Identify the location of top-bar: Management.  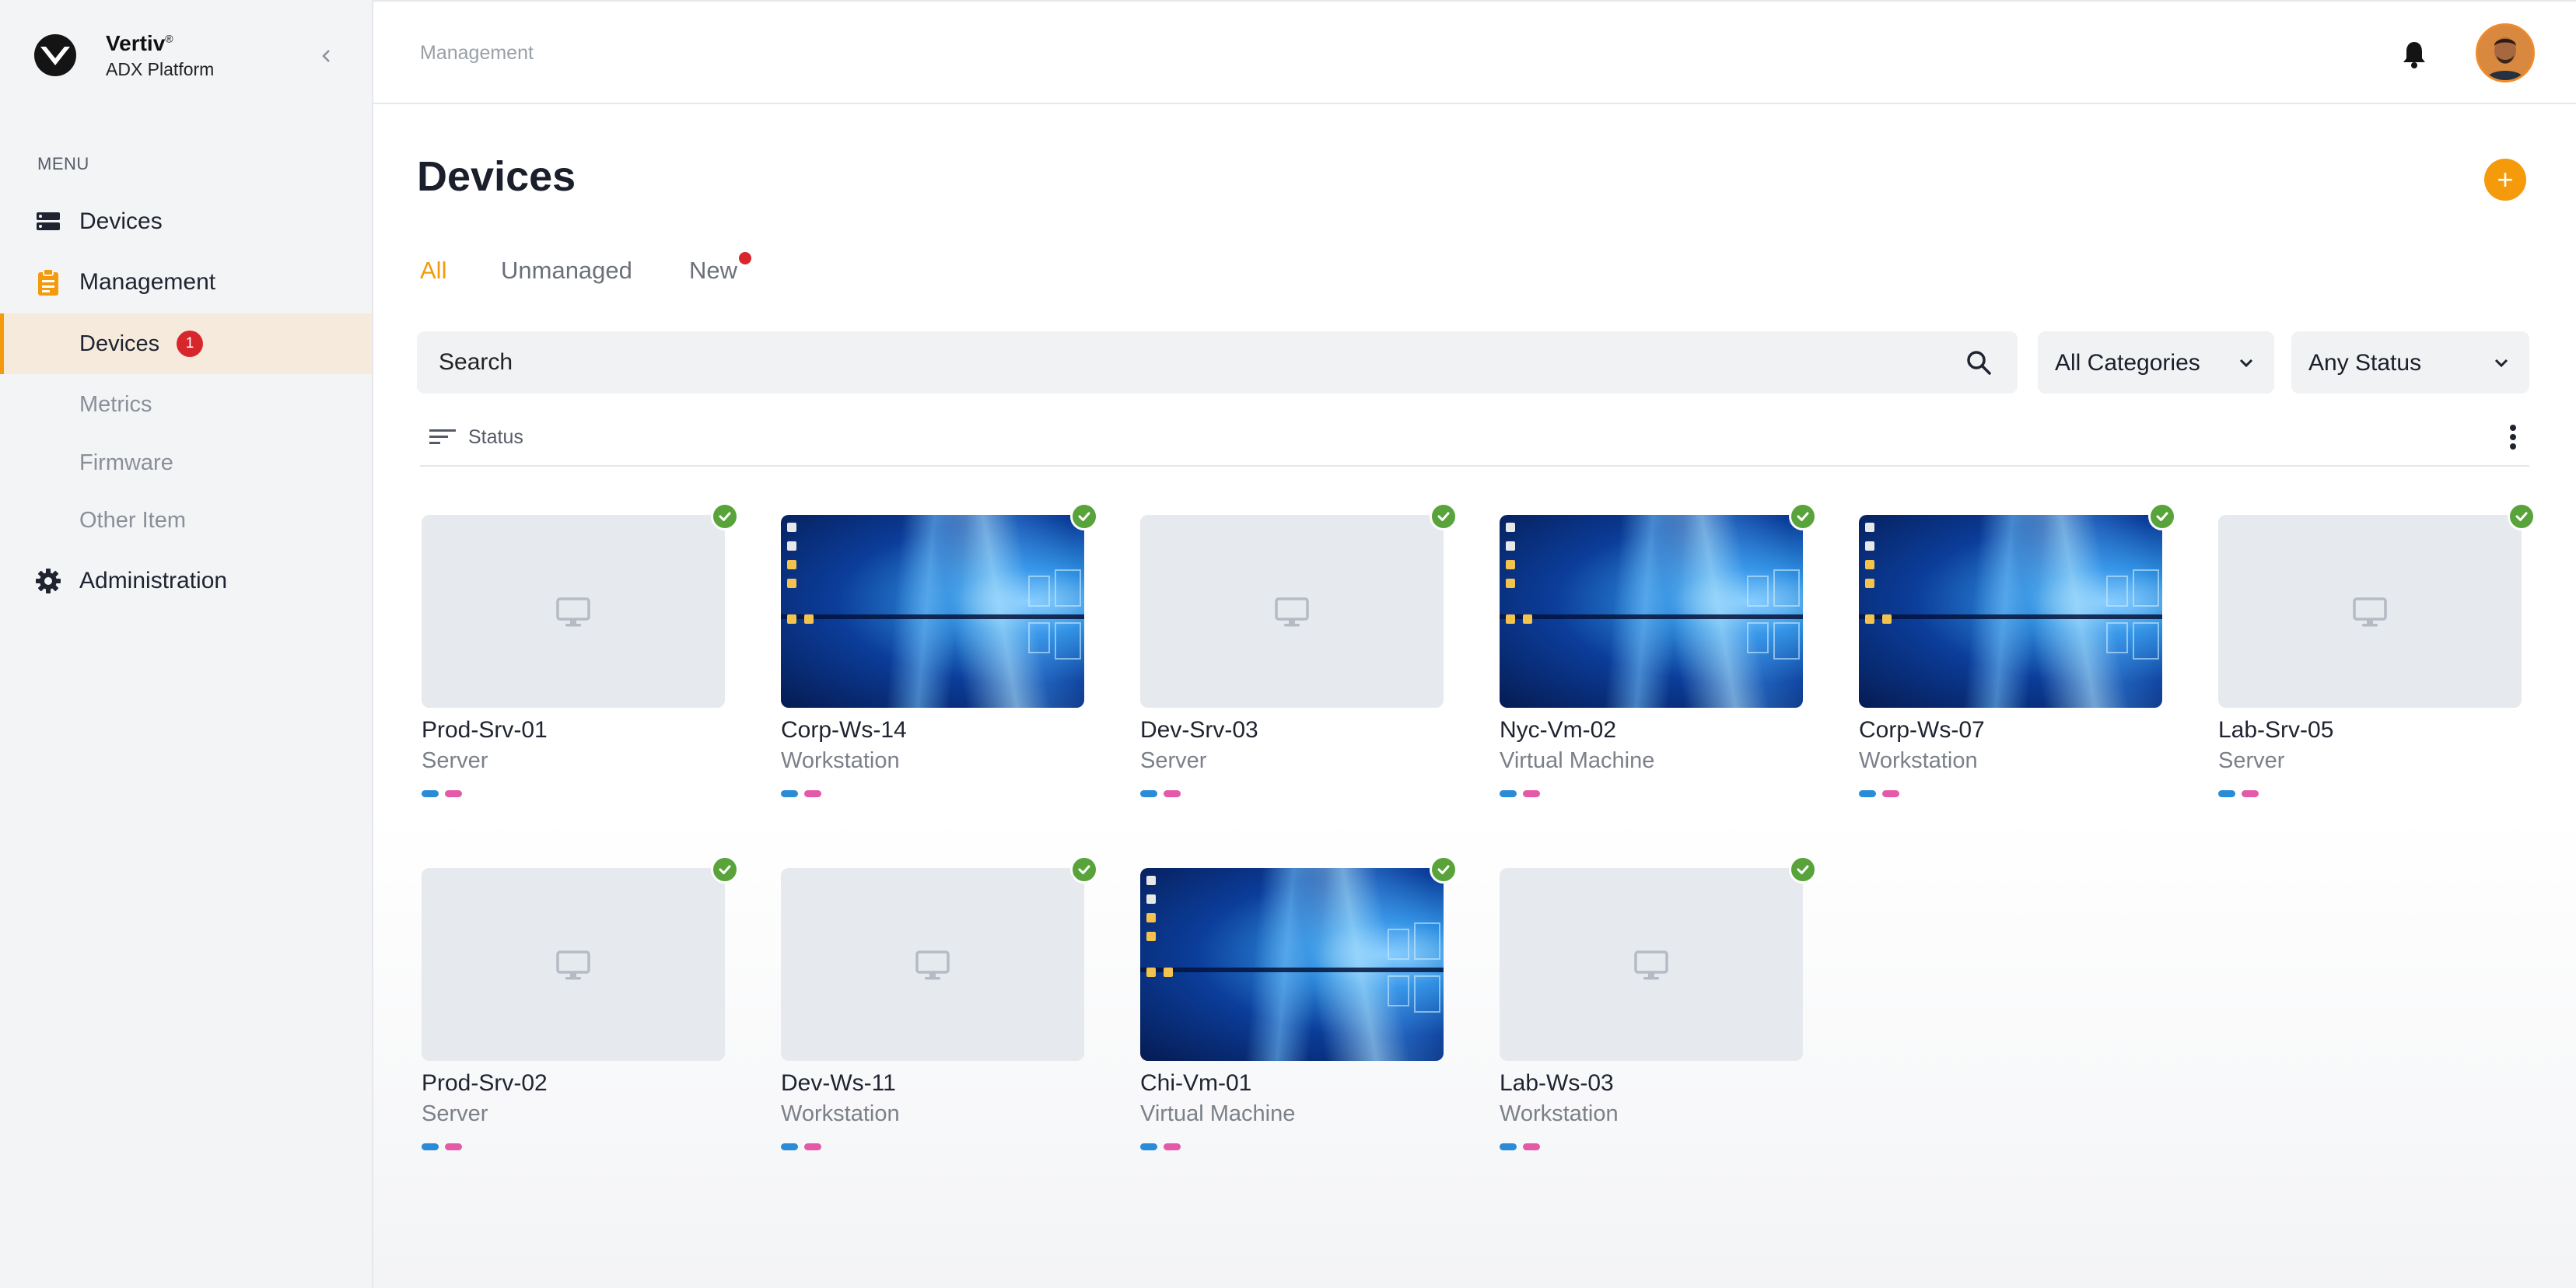
(1475, 52).